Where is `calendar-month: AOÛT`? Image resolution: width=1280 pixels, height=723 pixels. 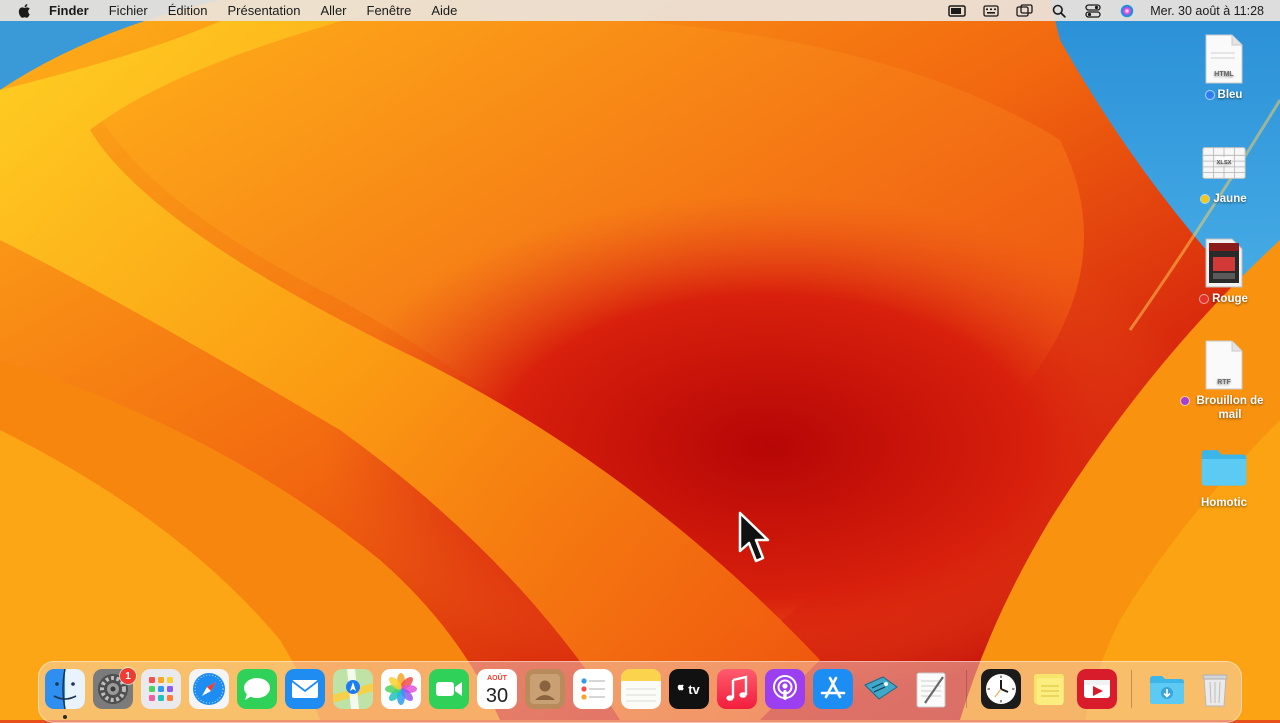
calendar-month: AOÛT is located at coordinates (497, 677).